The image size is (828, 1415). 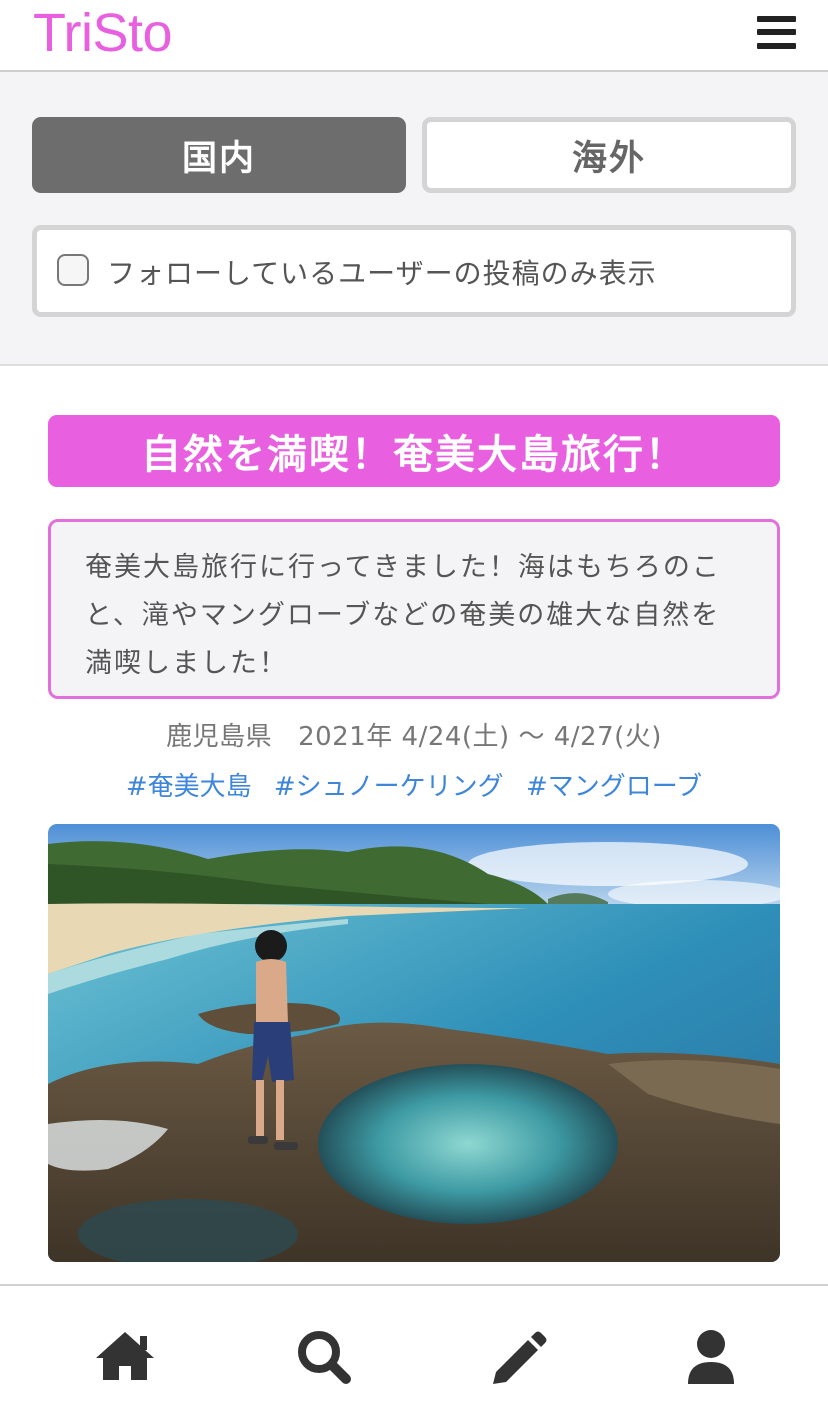 What do you see at coordinates (382, 273) in the screenshot?
I see `follow-only-label: フォローしているユーザーの投稿のみ表示` at bounding box center [382, 273].